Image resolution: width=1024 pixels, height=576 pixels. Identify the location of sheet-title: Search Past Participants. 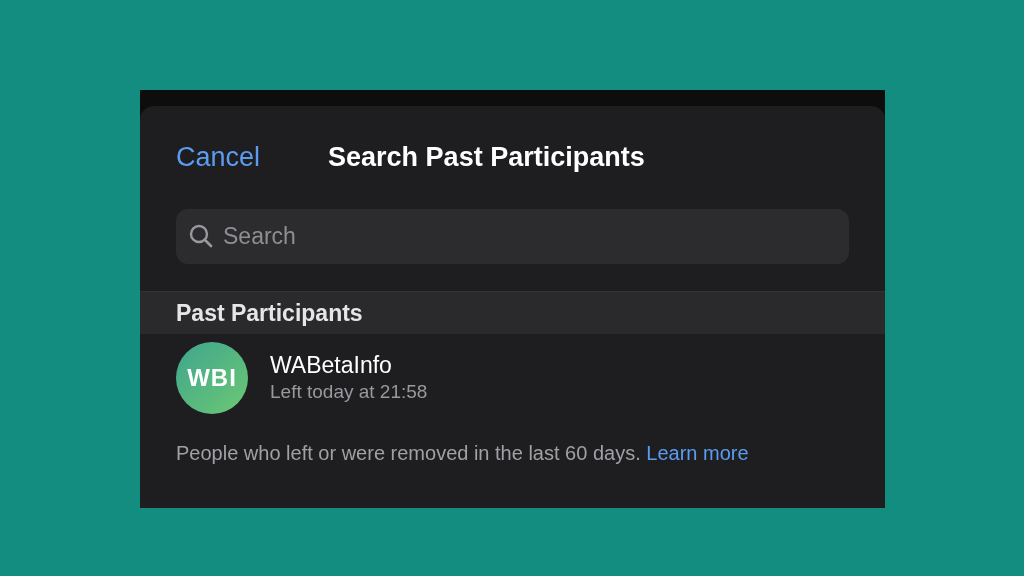
(486, 158).